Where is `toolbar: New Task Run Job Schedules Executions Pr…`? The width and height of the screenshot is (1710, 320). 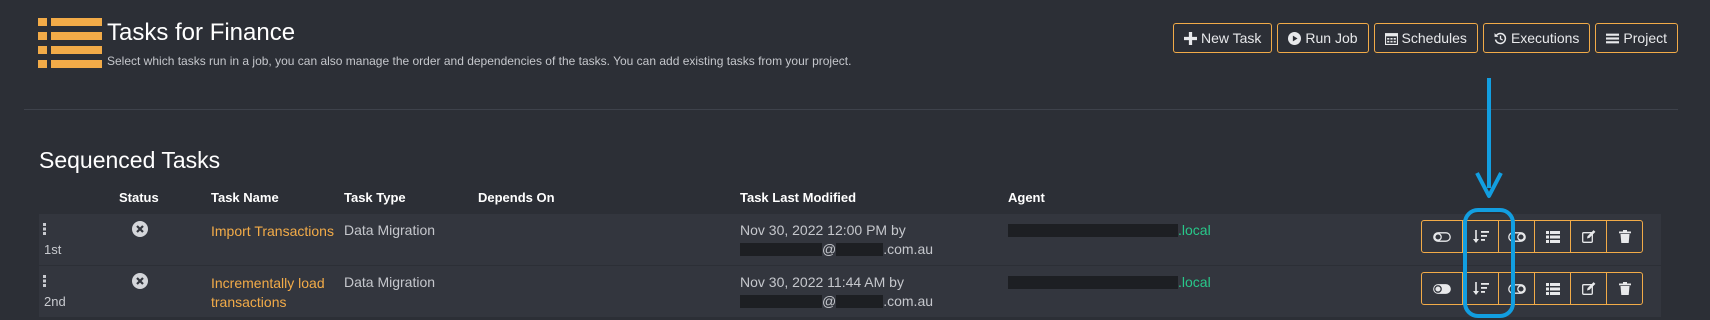 toolbar: New Task Run Job Schedules Executions Pr… is located at coordinates (1425, 38).